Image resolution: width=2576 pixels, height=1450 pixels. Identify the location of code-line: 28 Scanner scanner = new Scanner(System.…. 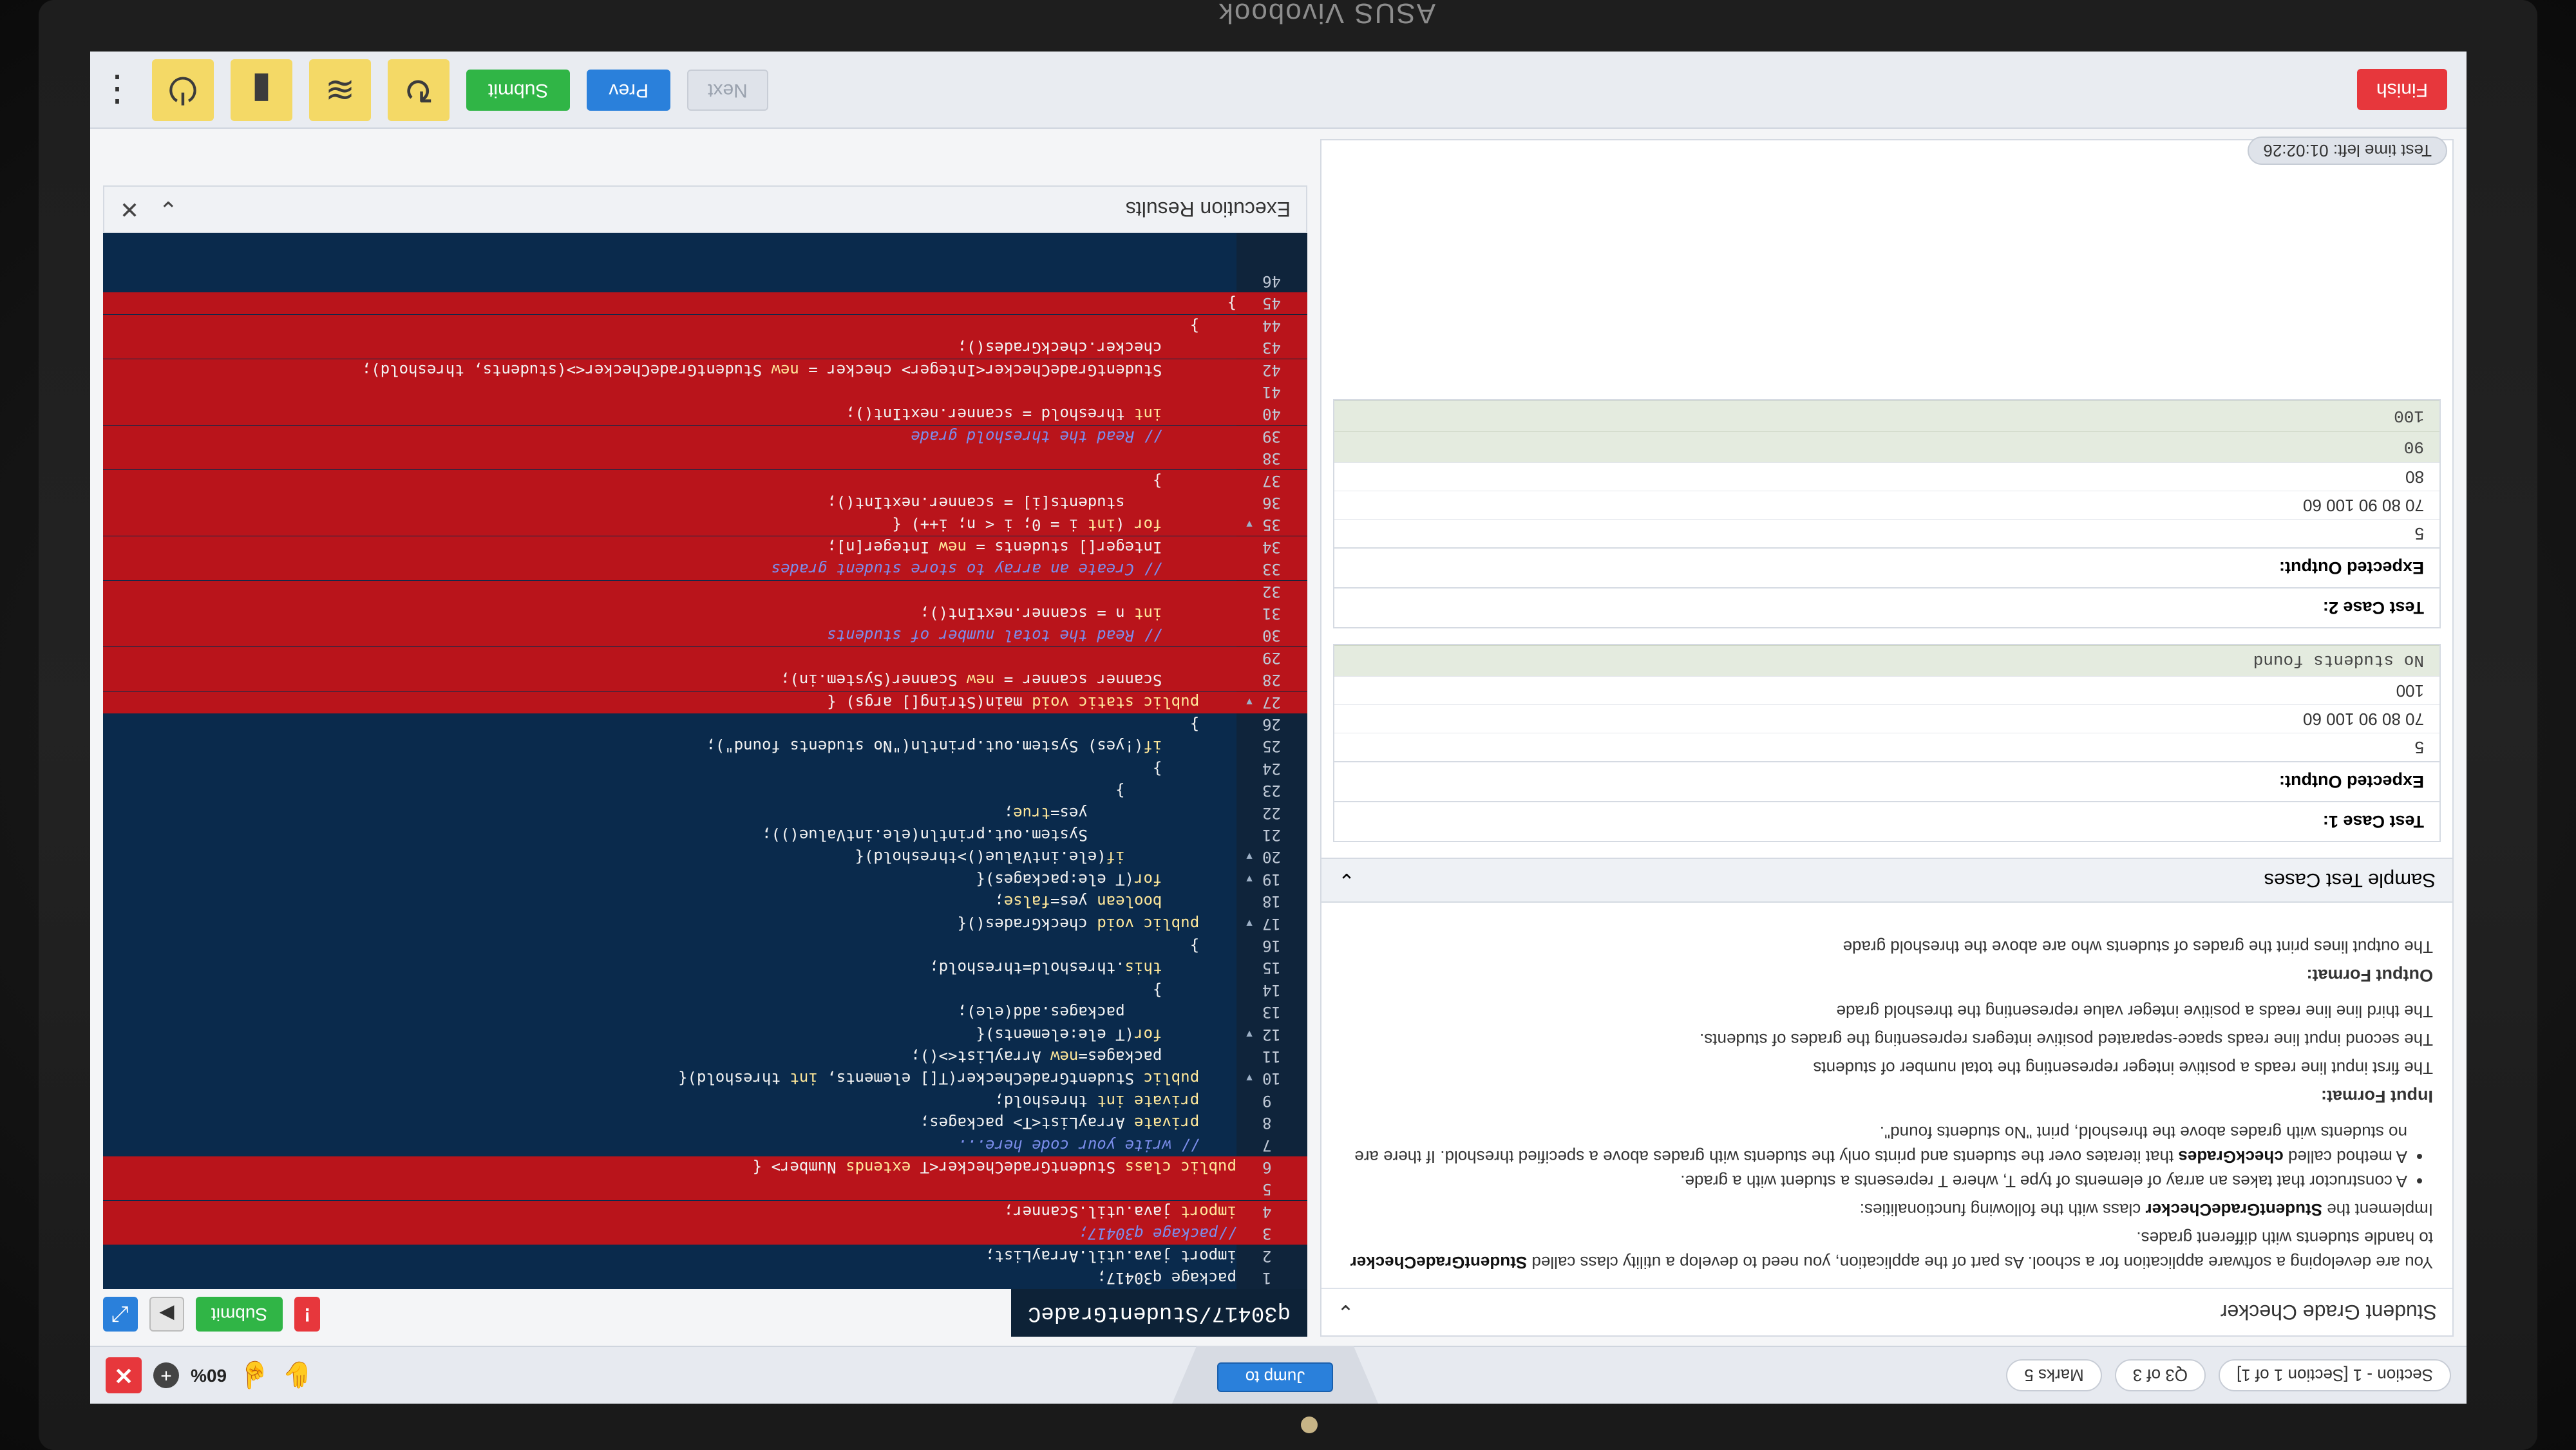
(705, 679).